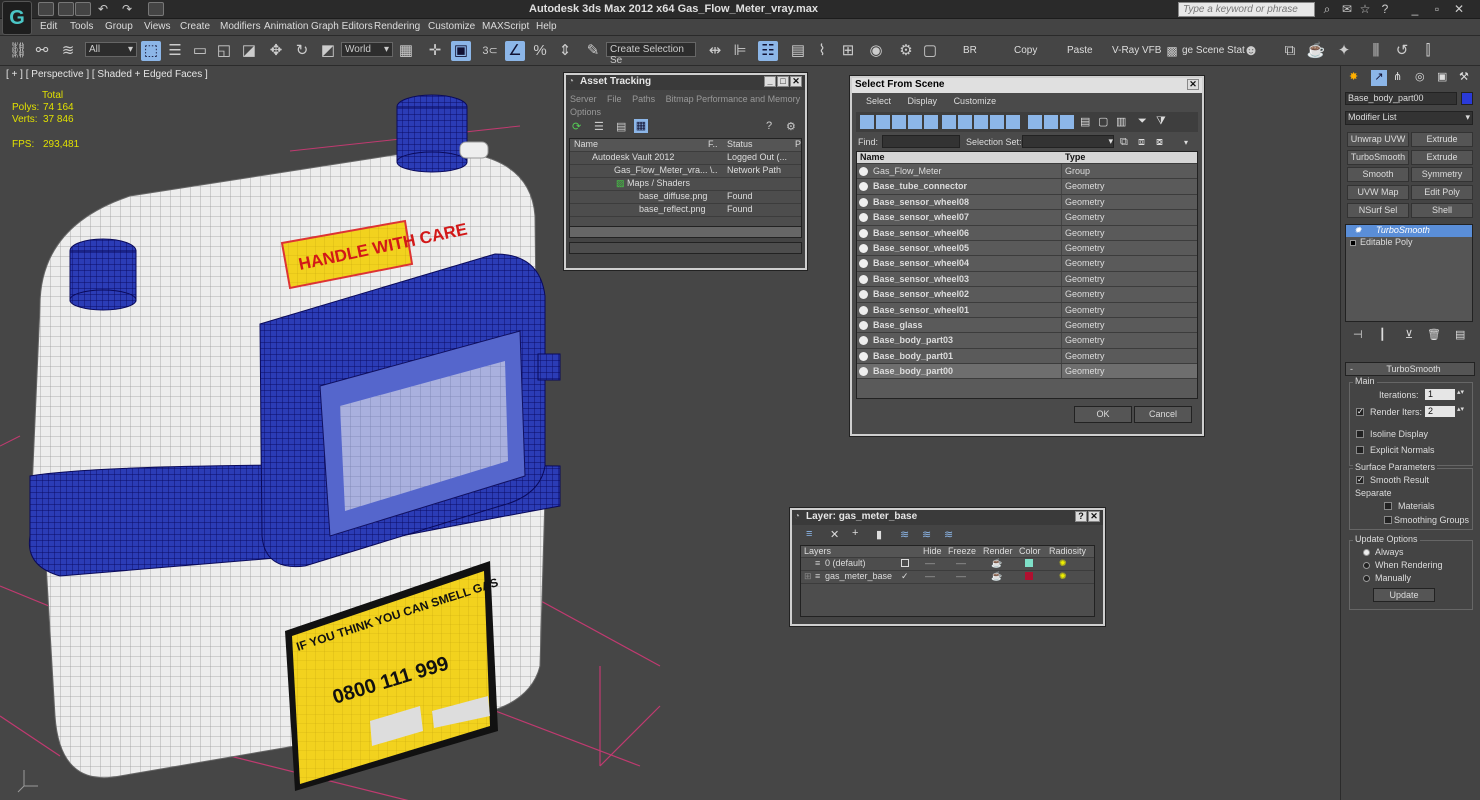 This screenshot has height=800, width=1480. I want to click on menu-rendering: Rendering, so click(397, 26).